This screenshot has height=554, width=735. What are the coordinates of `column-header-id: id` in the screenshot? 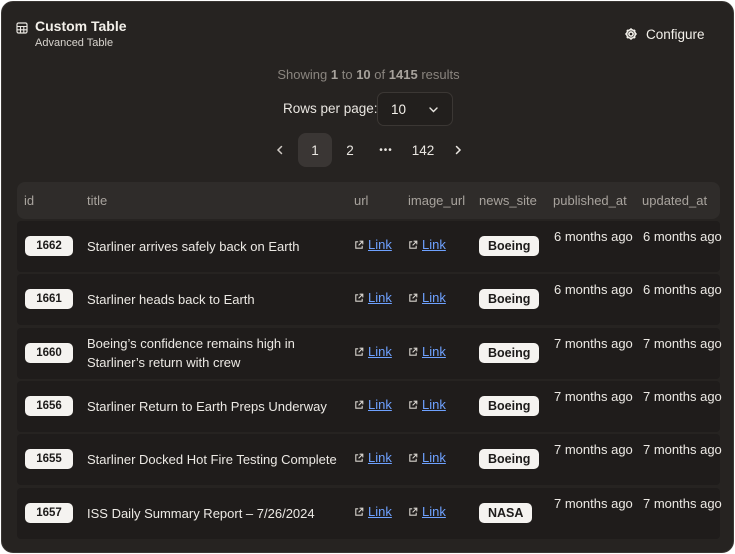 It's located at (29, 200).